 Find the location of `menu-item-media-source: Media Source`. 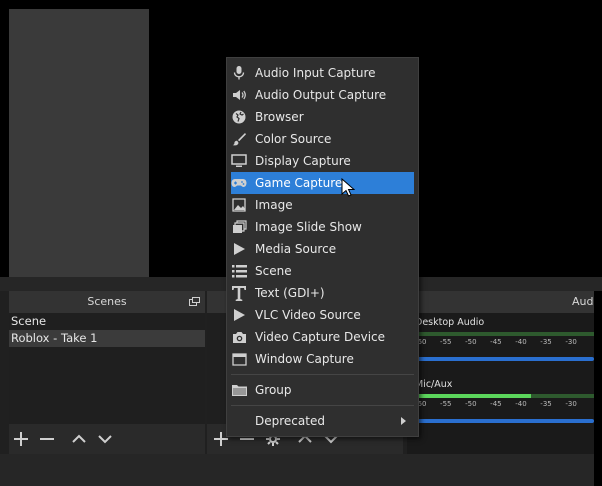

menu-item-media-source: Media Source is located at coordinates (322, 249).